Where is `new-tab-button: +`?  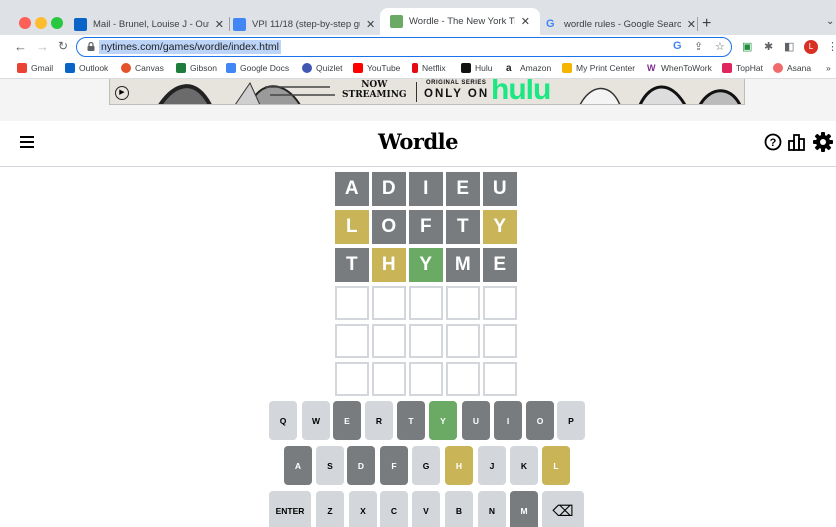 new-tab-button: + is located at coordinates (706, 24).